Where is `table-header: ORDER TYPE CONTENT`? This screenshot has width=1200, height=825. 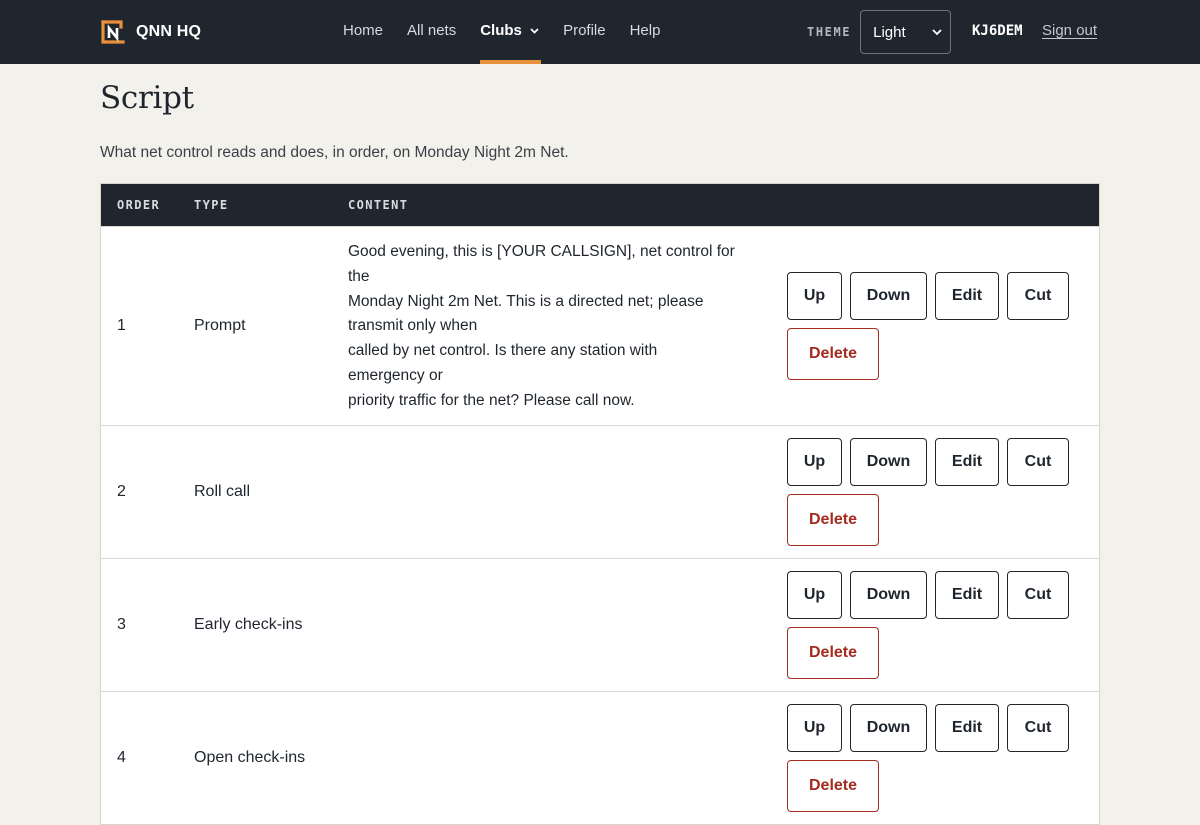 table-header: ORDER TYPE CONTENT is located at coordinates (600, 205).